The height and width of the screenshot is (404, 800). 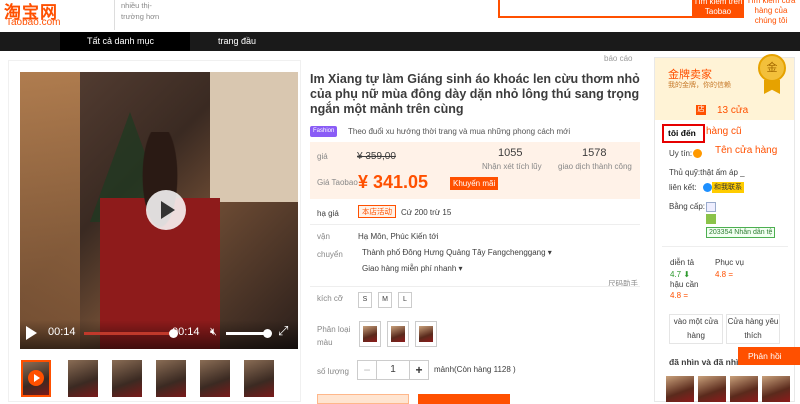 I want to click on quantity-label: số lượng, so click(x=333, y=371).